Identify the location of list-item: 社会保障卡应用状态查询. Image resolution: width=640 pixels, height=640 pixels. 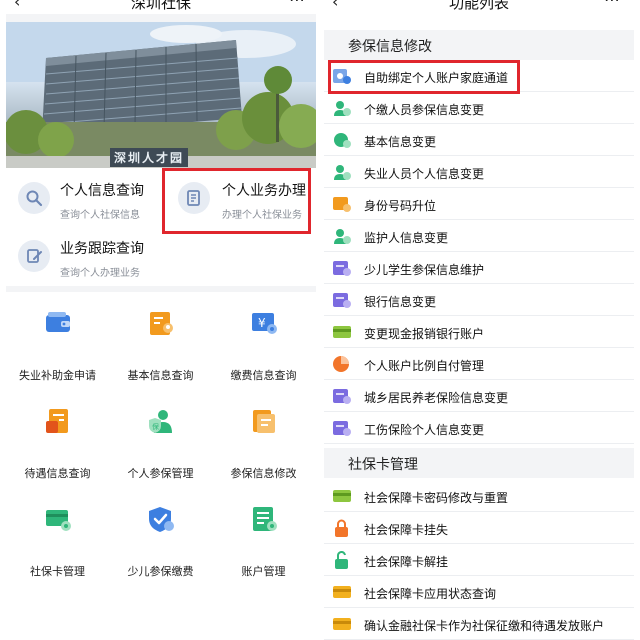
(479, 592).